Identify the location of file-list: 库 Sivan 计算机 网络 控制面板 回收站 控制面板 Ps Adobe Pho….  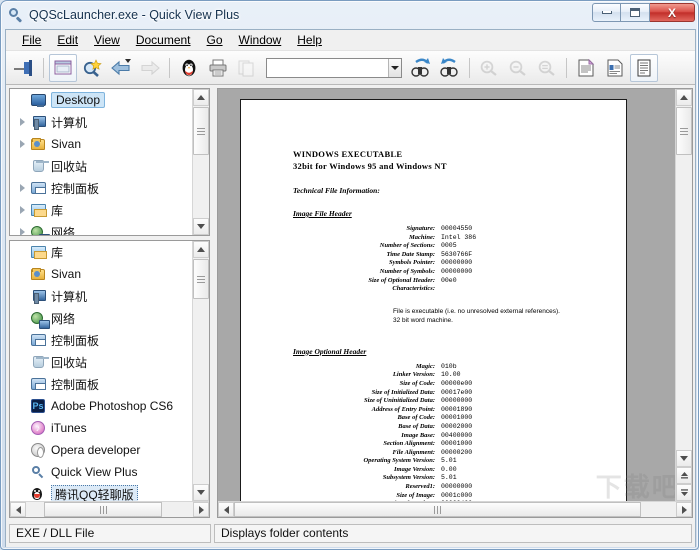
(109, 379).